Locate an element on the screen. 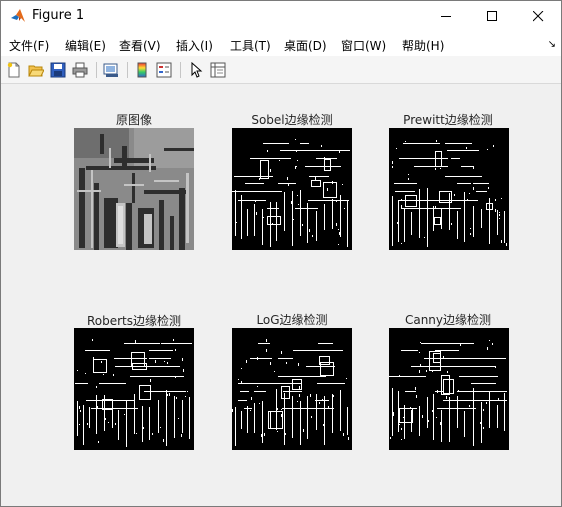 The width and height of the screenshot is (562, 507). subplot-title-sobel: Sobel边缘检测 is located at coordinates (292, 120).